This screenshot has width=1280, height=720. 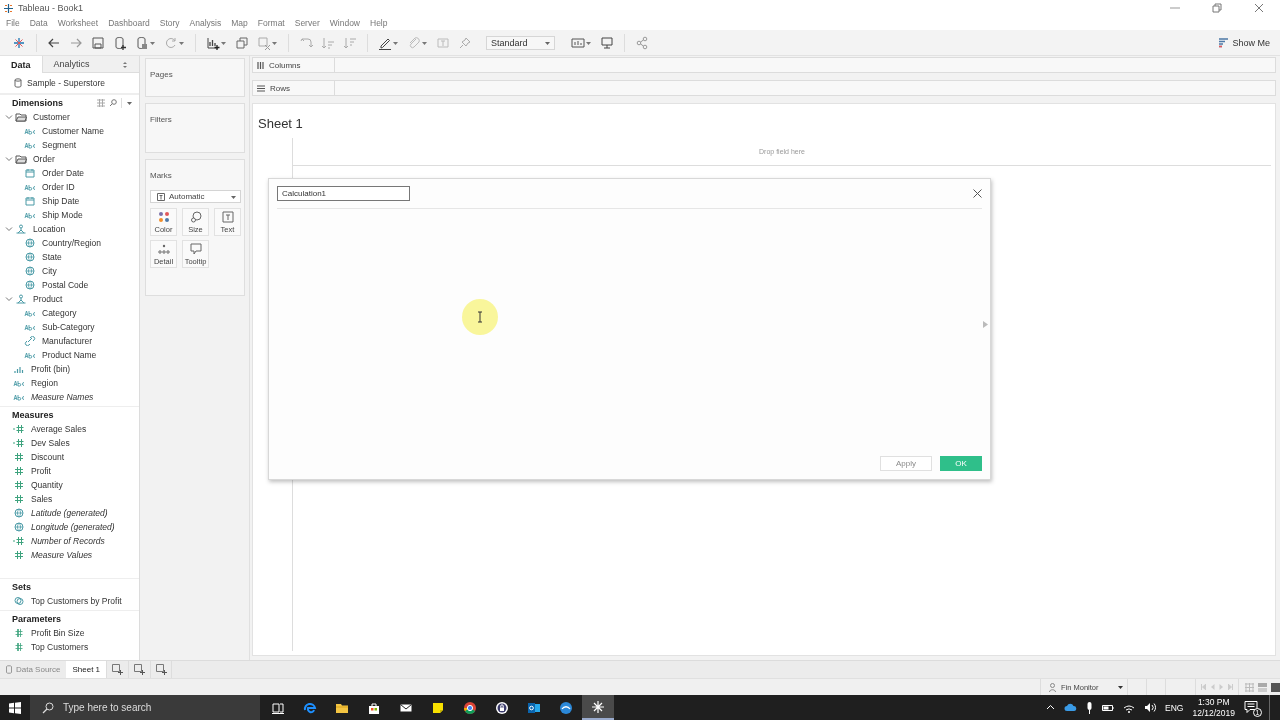 I want to click on battery-icon, so click(x=1108, y=707).